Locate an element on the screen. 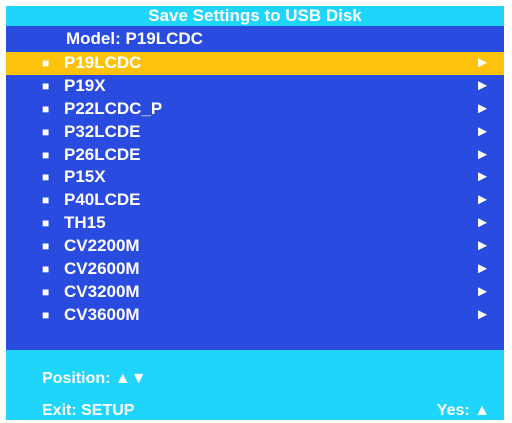 The image size is (512, 423). list-item: ■ P19X ► is located at coordinates (255, 86).